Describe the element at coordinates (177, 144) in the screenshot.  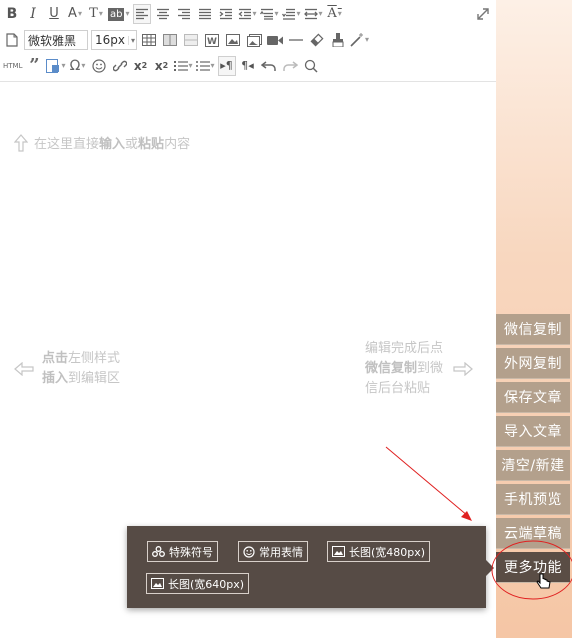
I see `hint-top-post: 内容` at that location.